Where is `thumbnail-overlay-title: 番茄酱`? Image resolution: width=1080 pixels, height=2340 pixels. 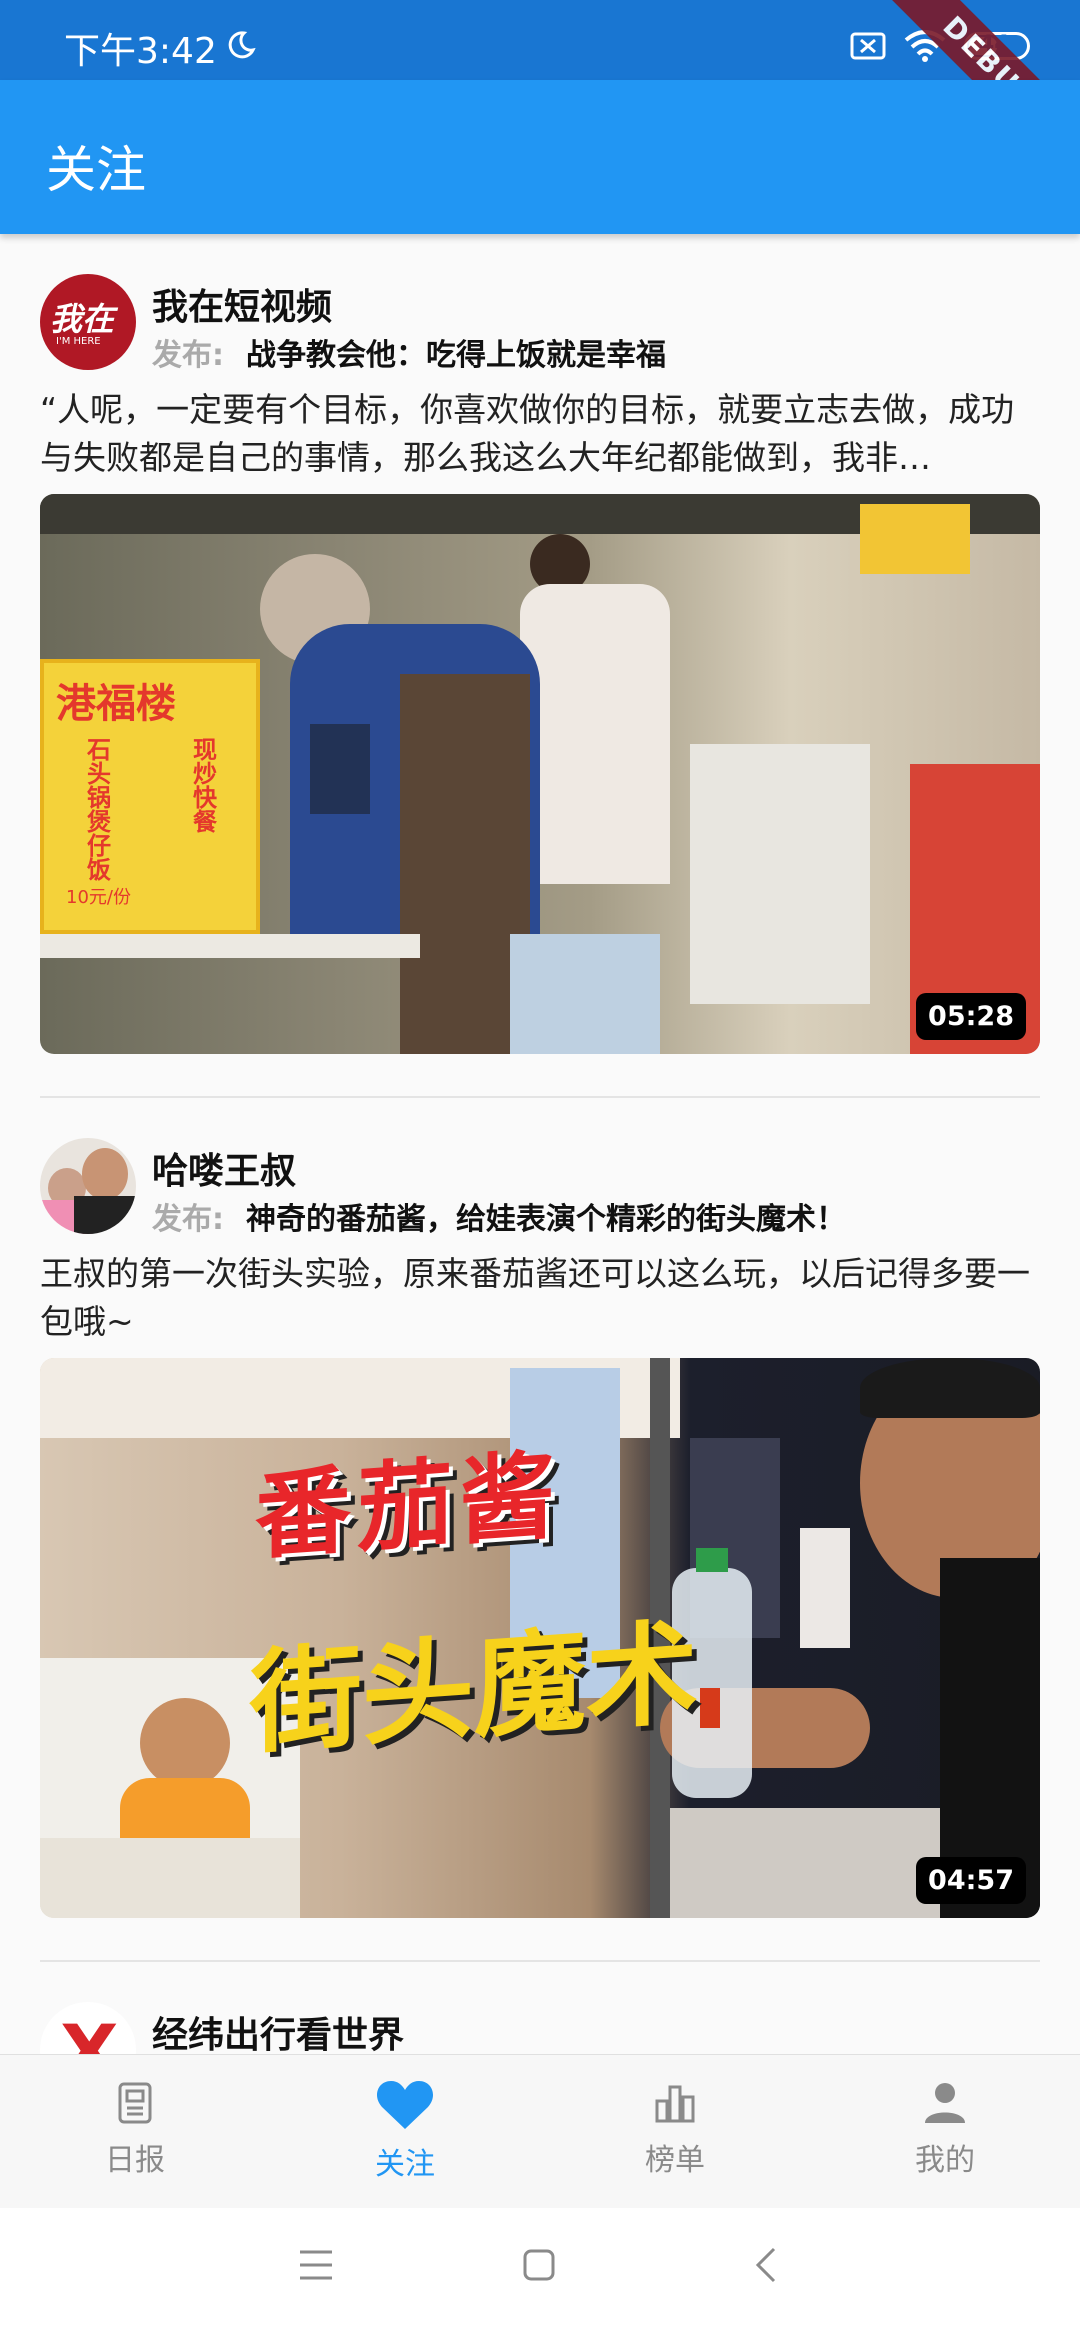 thumbnail-overlay-title: 番茄酱 is located at coordinates (408, 1506).